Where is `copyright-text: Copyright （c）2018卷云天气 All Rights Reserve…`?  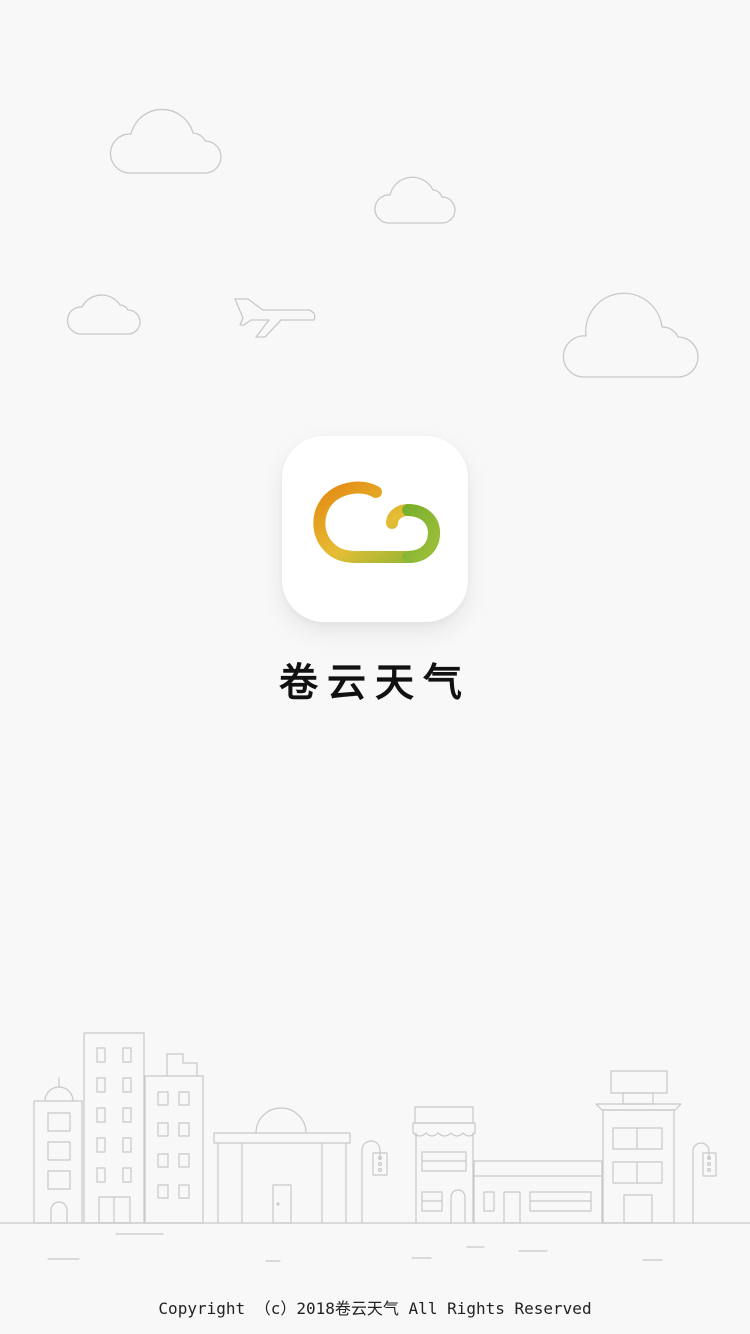
copyright-text: Copyright （c）2018卷云天气 All Rights Reserve… is located at coordinates (375, 1308).